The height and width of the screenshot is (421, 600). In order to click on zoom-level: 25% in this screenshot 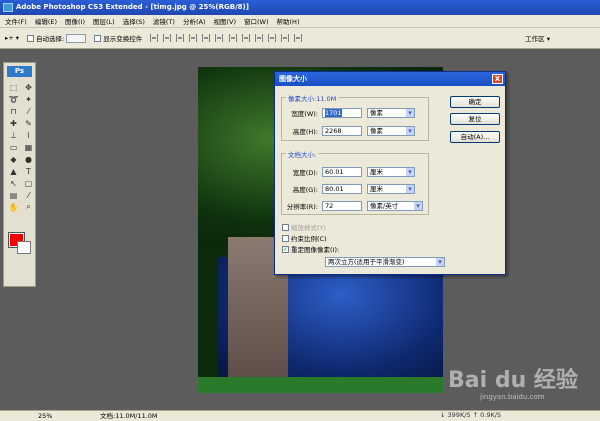, I will do `click(45, 416)`.